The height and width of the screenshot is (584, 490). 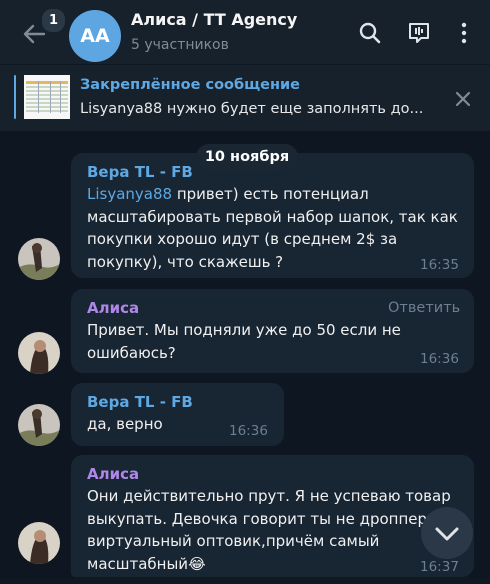 I want to click on more-vertical-icon, so click(x=464, y=33).